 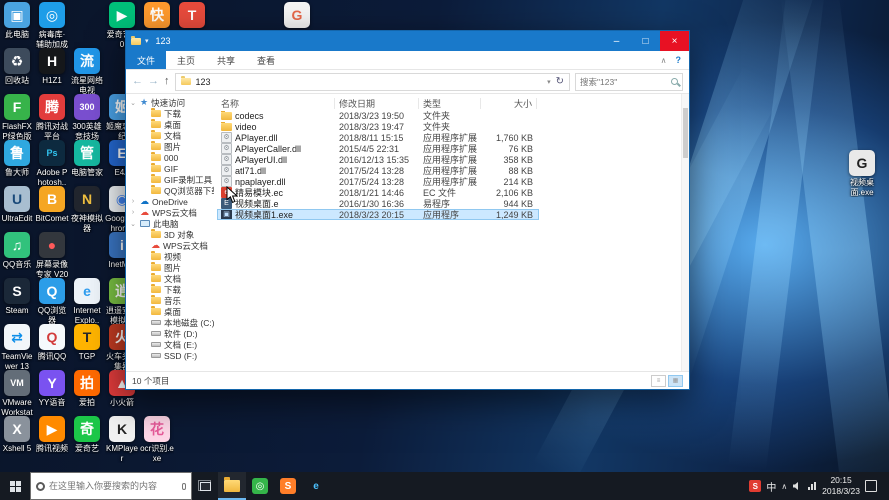 What do you see at coordinates (205, 486) in the screenshot?
I see `task-view-button` at bounding box center [205, 486].